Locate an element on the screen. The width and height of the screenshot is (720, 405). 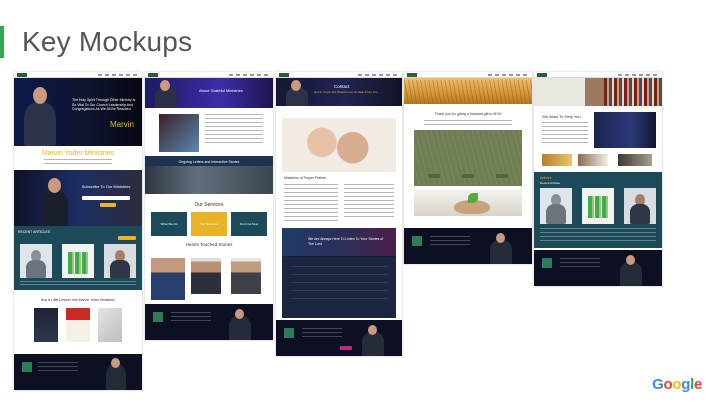
stories-heading: Ongoing Letters and Interactive Stories is located at coordinates (209, 162).